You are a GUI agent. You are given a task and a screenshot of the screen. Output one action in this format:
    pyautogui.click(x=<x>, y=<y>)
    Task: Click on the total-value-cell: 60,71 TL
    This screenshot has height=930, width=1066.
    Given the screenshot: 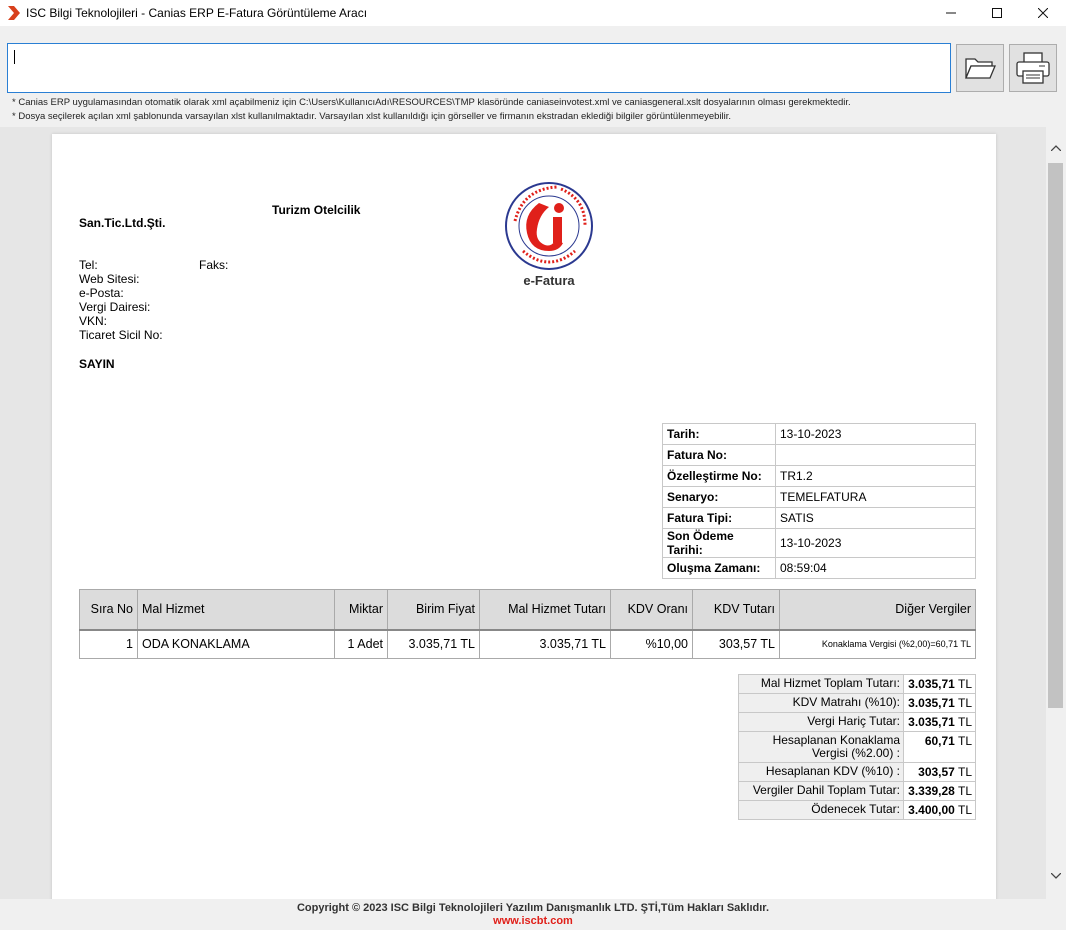 What is the action you would take?
    pyautogui.click(x=939, y=747)
    